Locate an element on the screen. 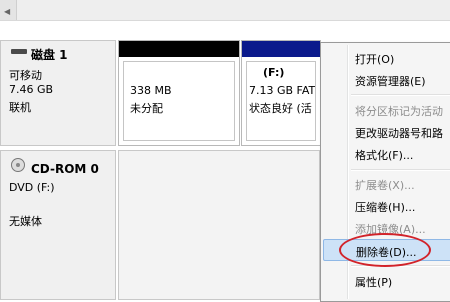  menu-item-change-drive-letter: 更改驱动器号和路 is located at coordinates (386, 132).